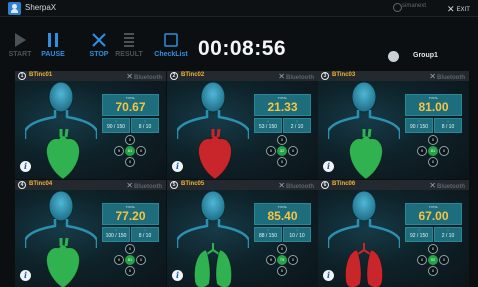  I want to click on pause-label: PAUSE, so click(53, 54).